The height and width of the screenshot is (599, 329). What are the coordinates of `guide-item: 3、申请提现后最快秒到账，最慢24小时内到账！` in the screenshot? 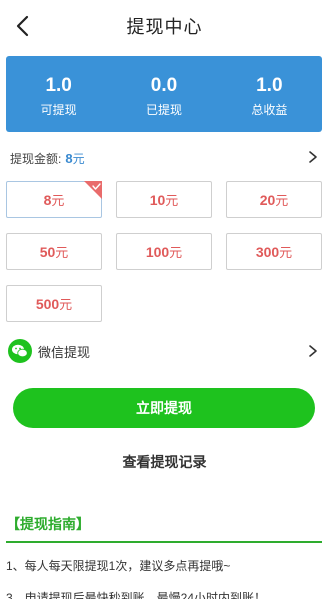 It's located at (136, 595).